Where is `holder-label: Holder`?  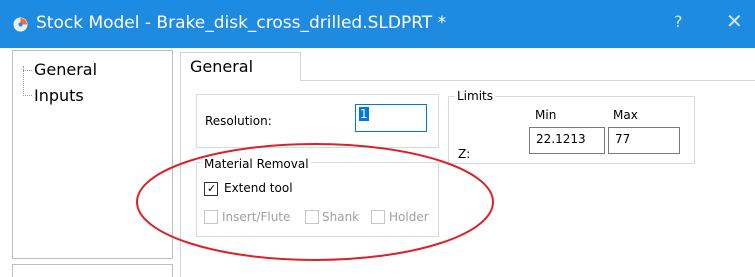
holder-label: Holder is located at coordinates (409, 217).